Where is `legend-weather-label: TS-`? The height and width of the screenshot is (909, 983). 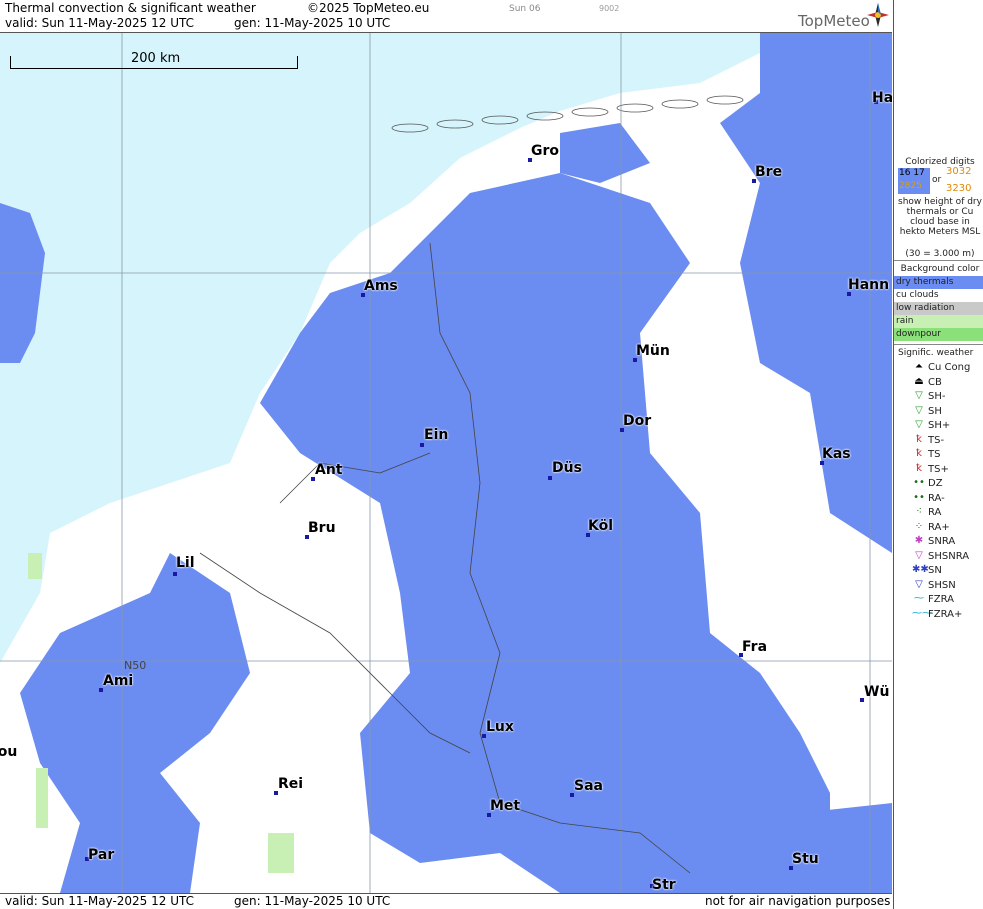 legend-weather-label: TS- is located at coordinates (936, 440).